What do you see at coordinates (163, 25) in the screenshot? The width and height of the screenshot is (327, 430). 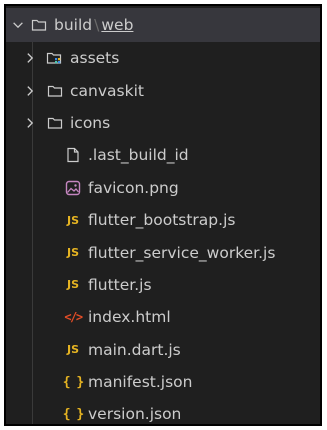 I see `tree-root-build-web: build \ web` at bounding box center [163, 25].